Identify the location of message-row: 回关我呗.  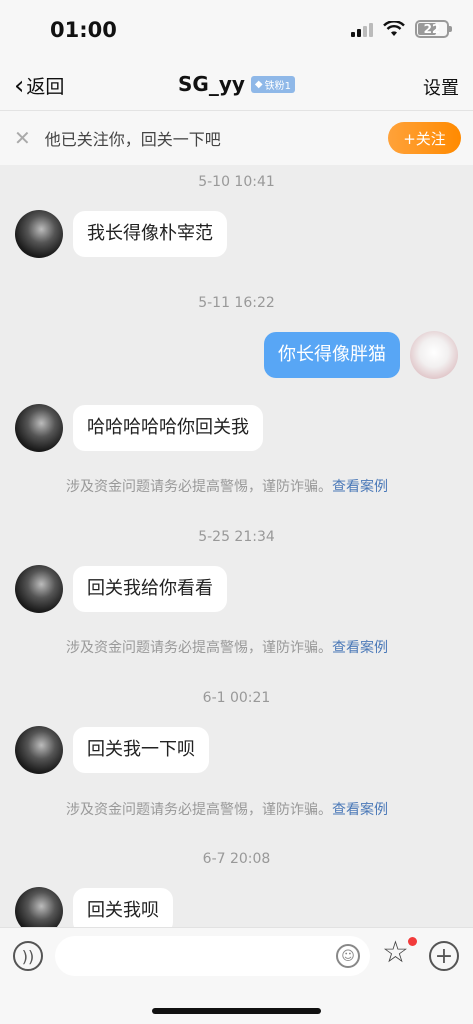
(94, 907).